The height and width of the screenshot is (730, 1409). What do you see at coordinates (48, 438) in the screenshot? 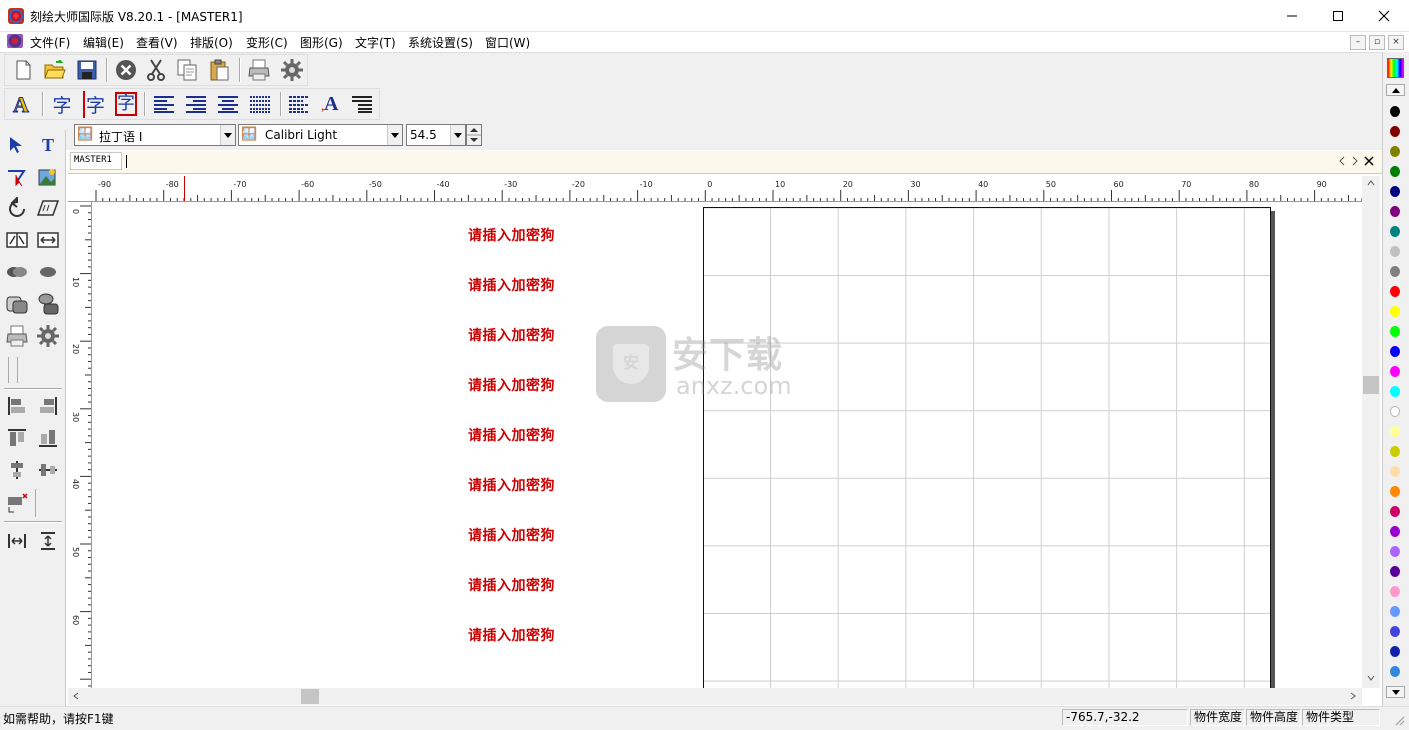
I see `align-bottom-tool` at bounding box center [48, 438].